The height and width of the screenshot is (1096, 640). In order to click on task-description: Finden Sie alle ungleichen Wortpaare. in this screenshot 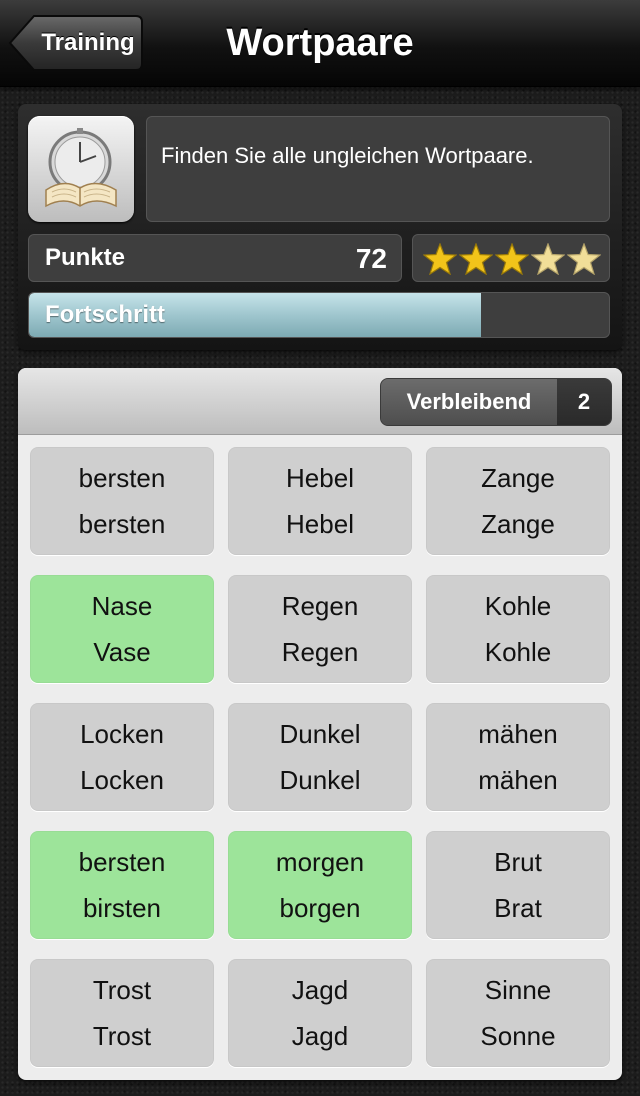, I will do `click(347, 155)`.